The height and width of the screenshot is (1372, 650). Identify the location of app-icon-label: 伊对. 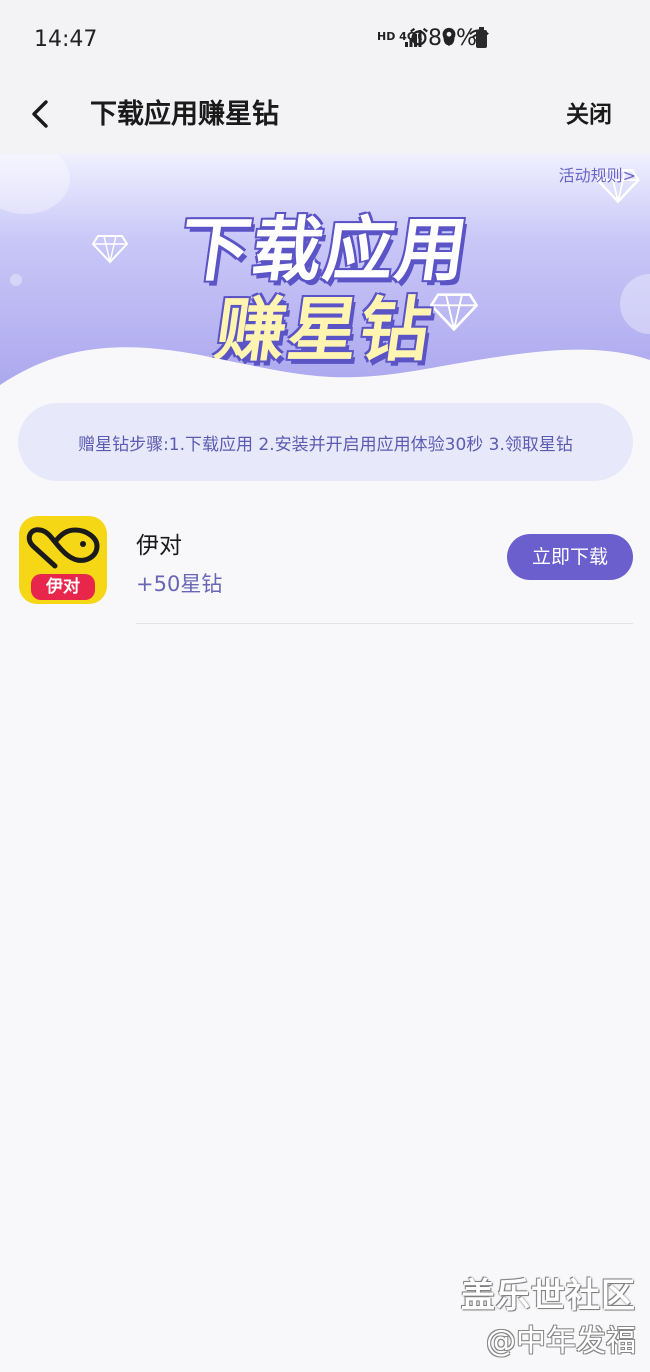
(63, 587).